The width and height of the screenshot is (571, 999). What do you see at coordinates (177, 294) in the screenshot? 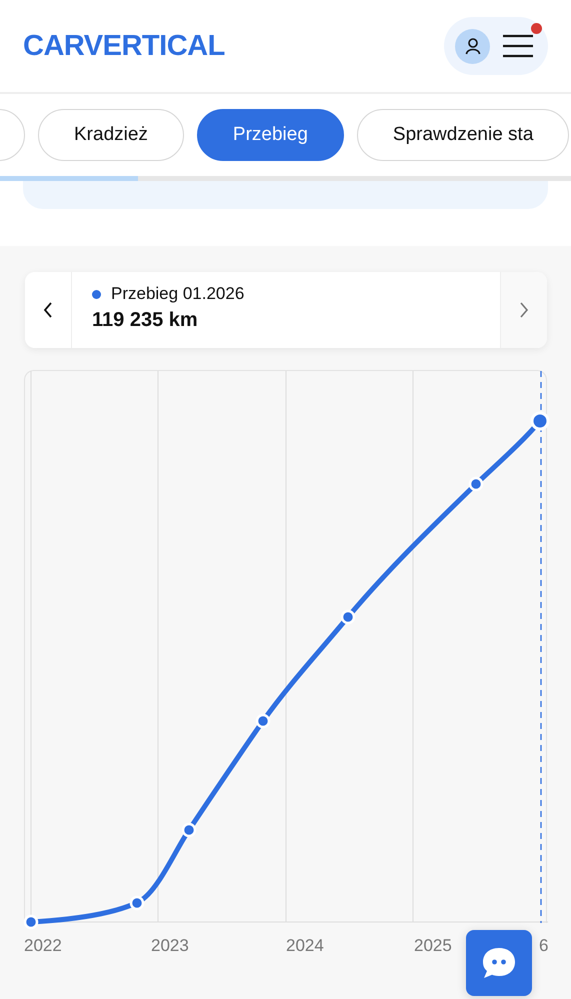
I see `series-label: Przebieg 01.2026` at bounding box center [177, 294].